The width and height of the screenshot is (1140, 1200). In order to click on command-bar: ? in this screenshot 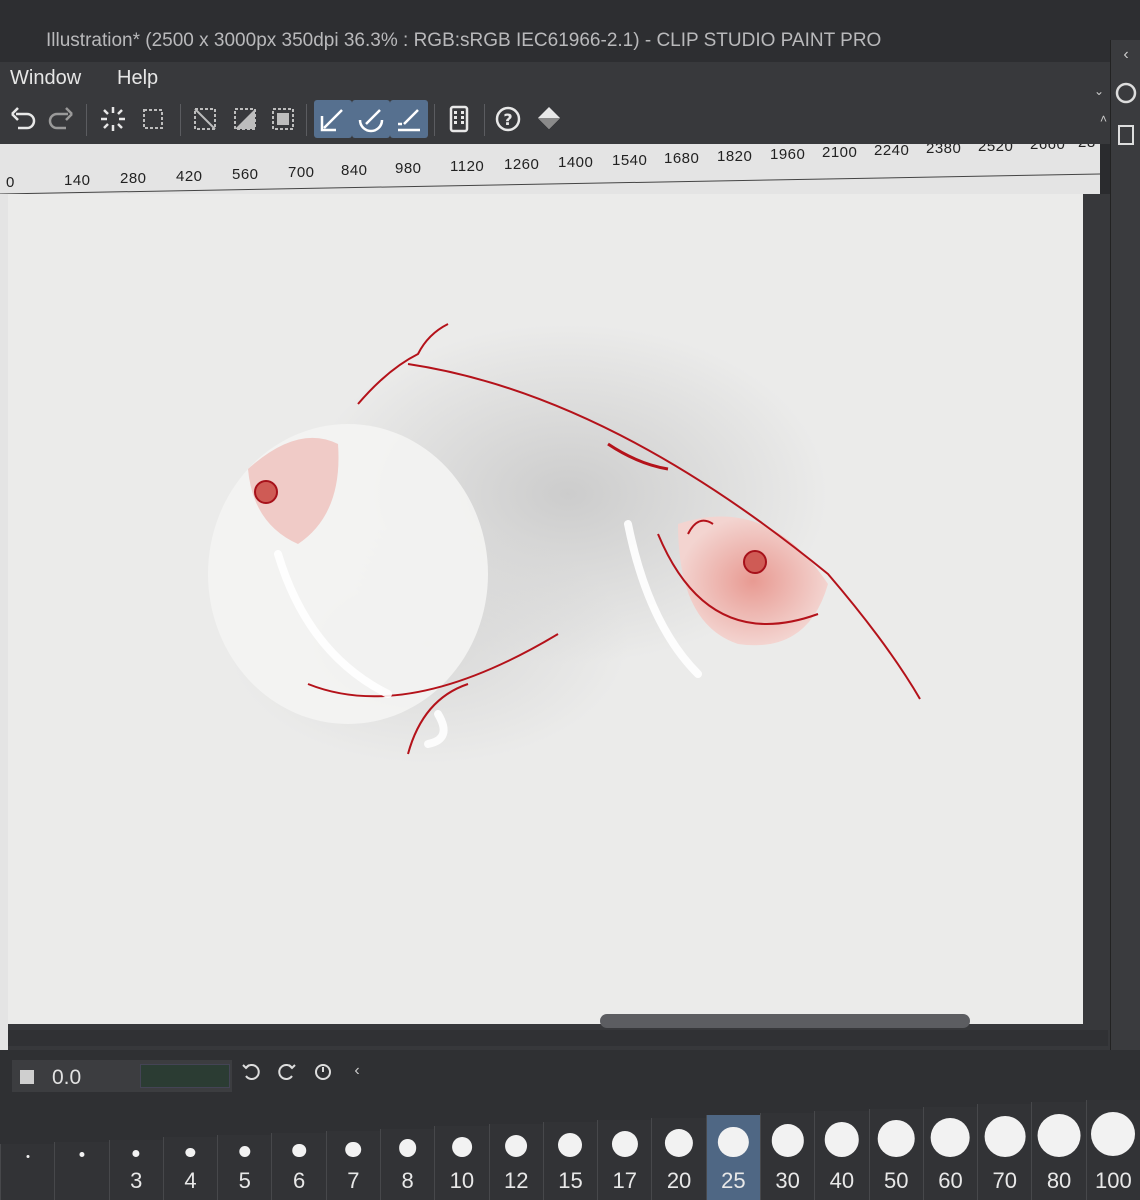, I will do `click(555, 120)`.